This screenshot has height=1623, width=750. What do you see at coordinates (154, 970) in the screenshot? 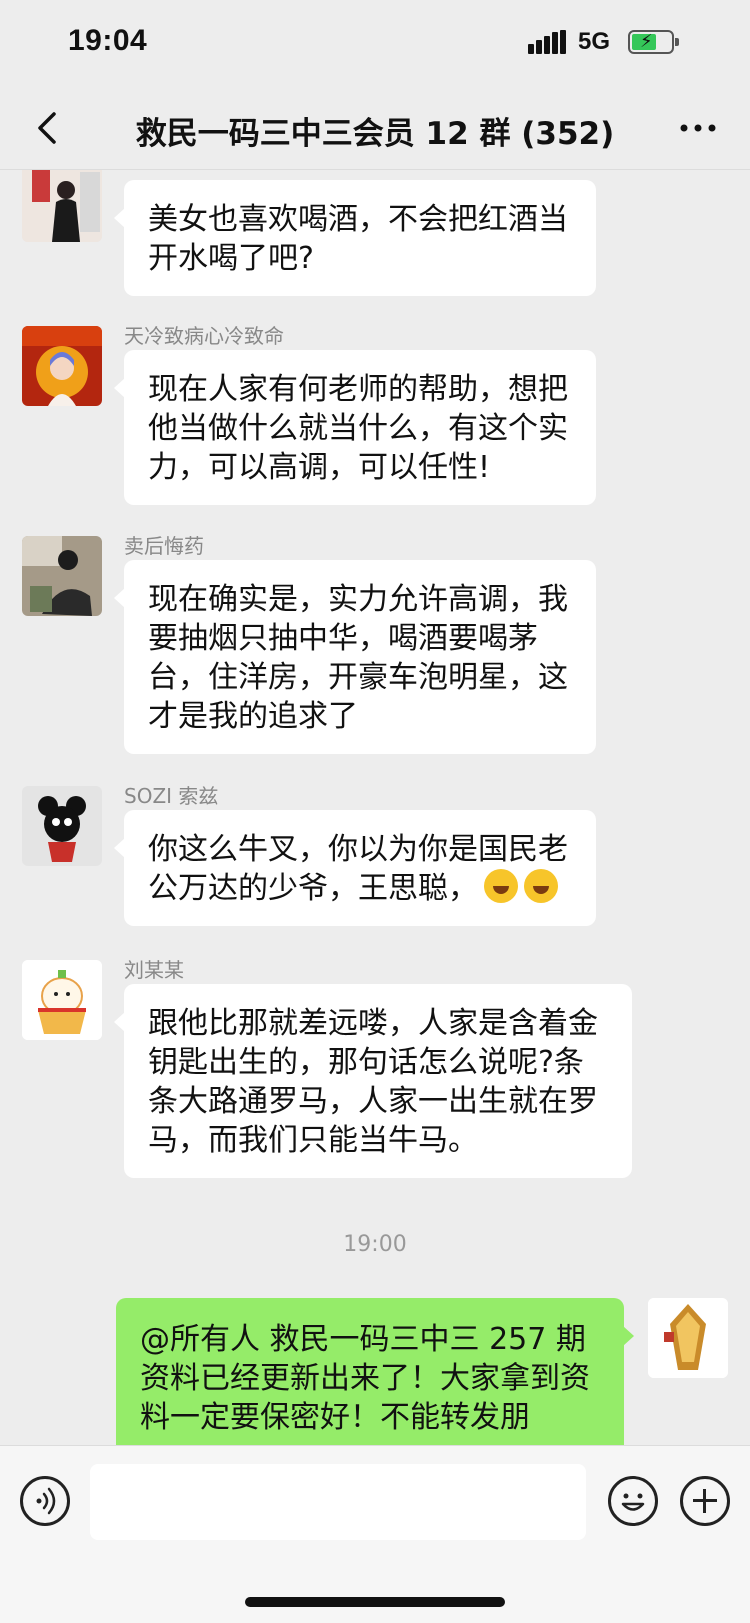
I see `sender-name: 刘某某` at bounding box center [154, 970].